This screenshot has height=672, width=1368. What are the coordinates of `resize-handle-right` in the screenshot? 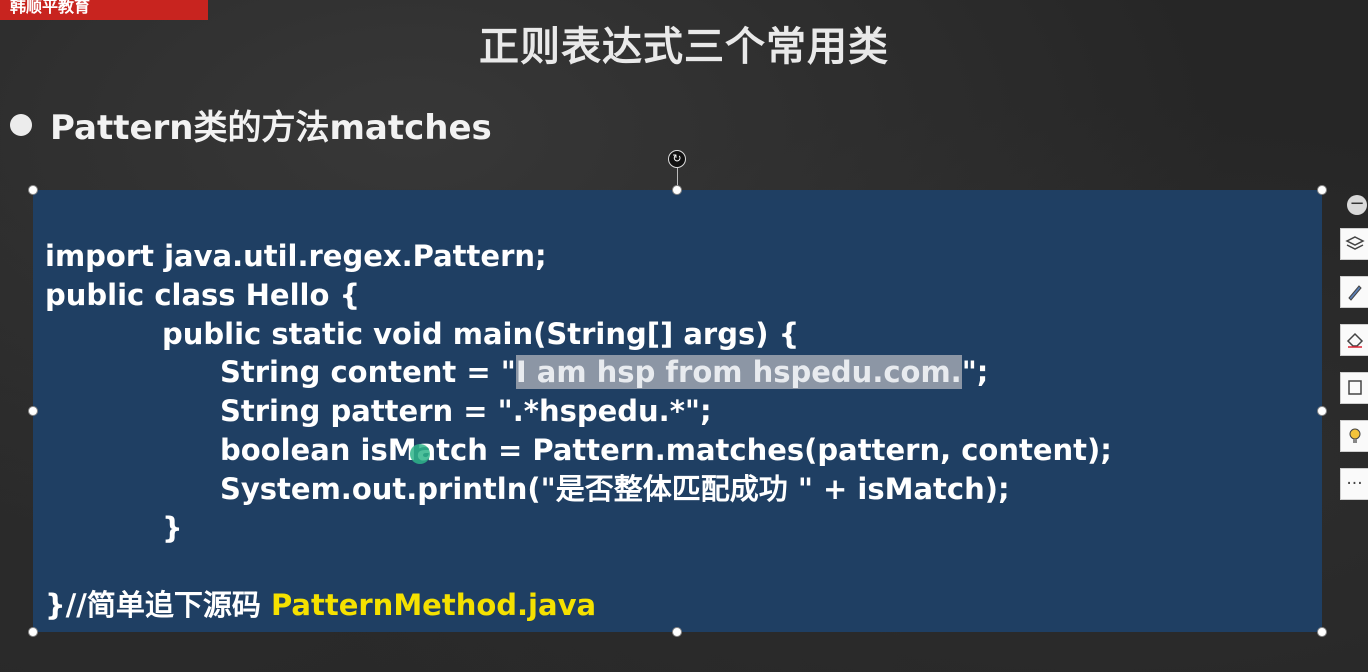 It's located at (1322, 411).